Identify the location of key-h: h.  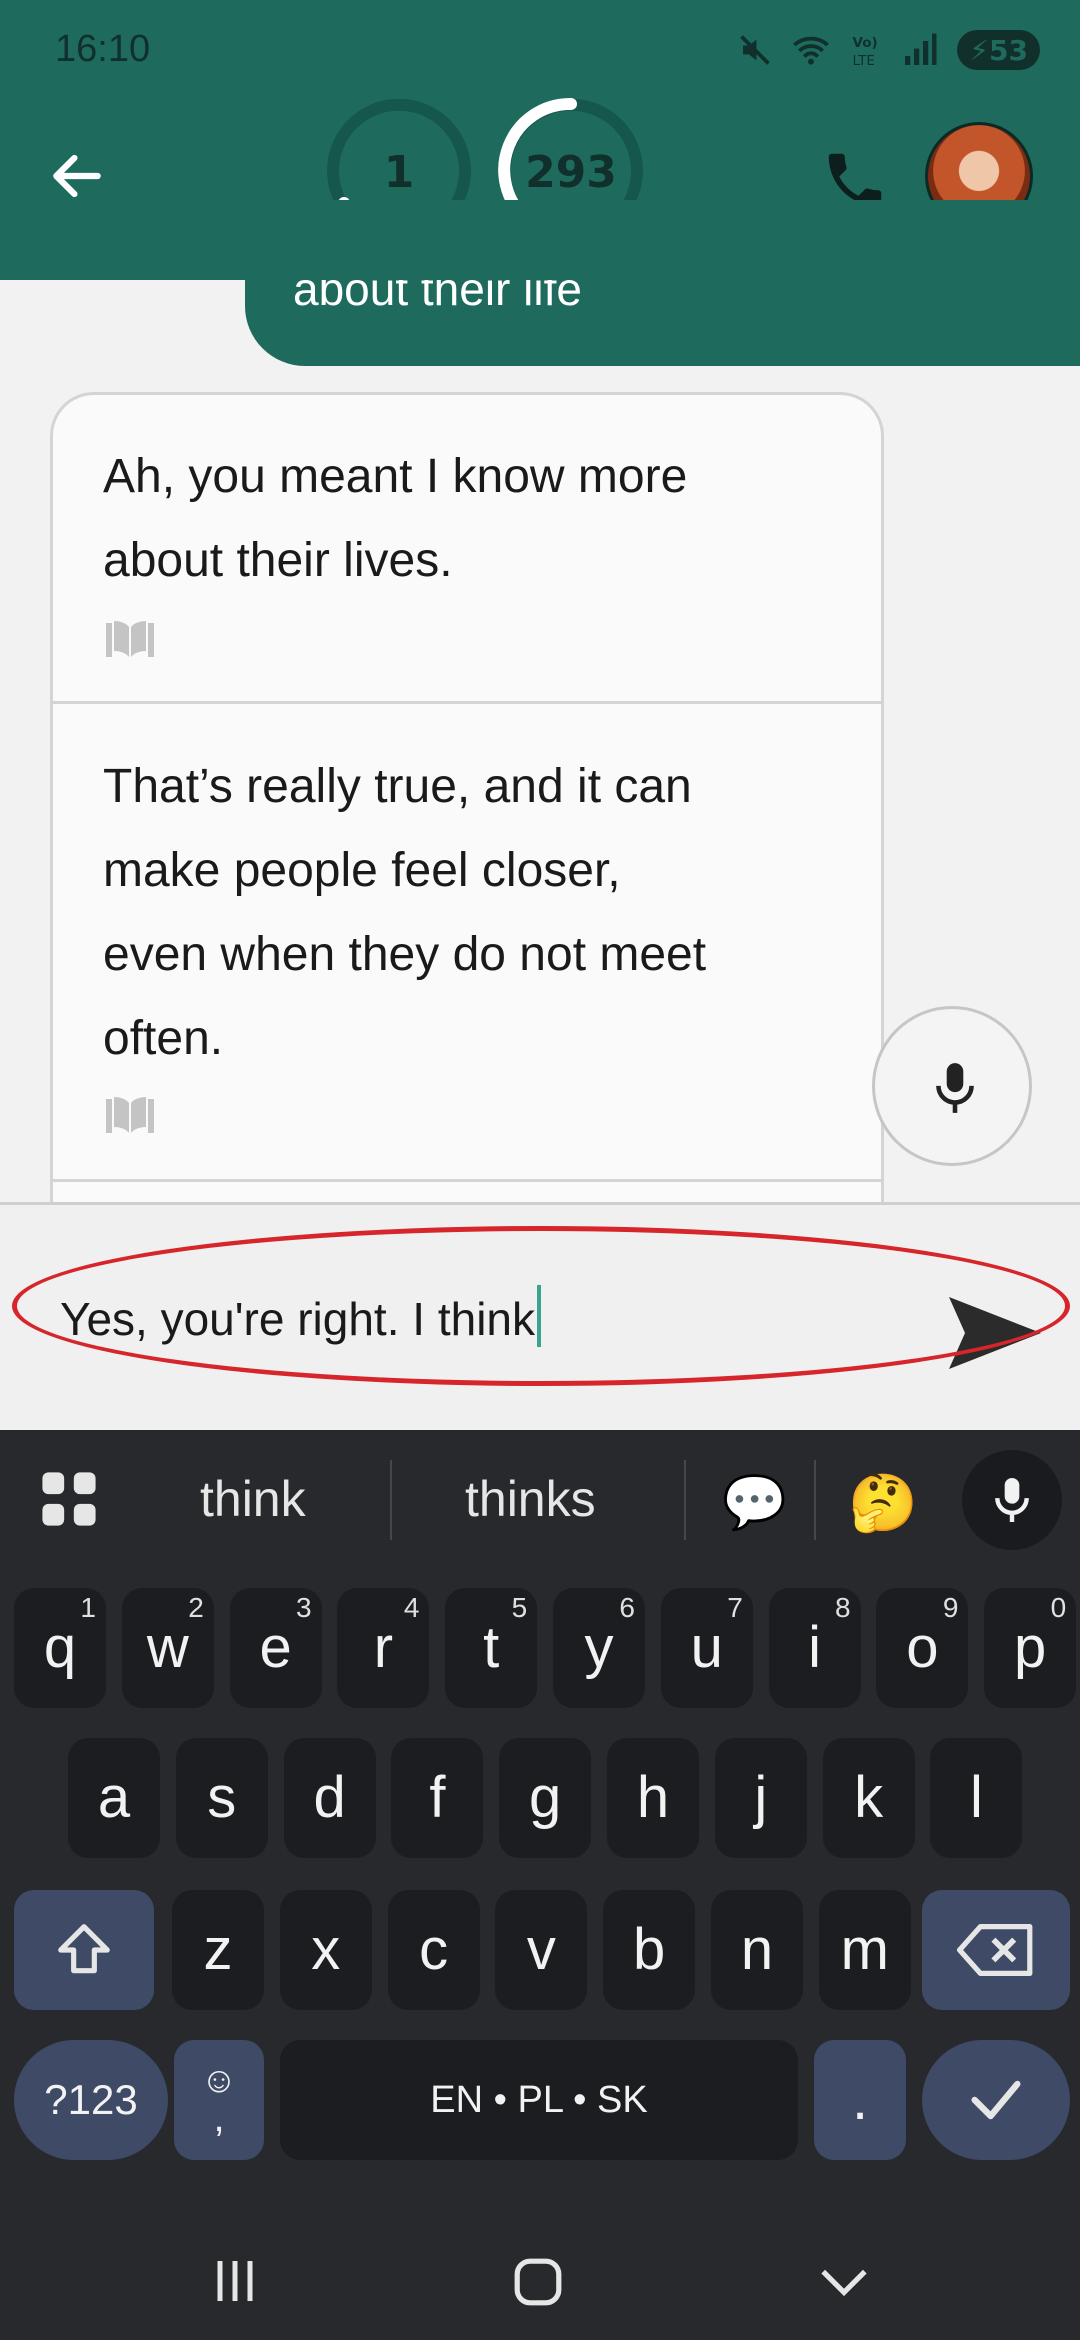
(653, 1798).